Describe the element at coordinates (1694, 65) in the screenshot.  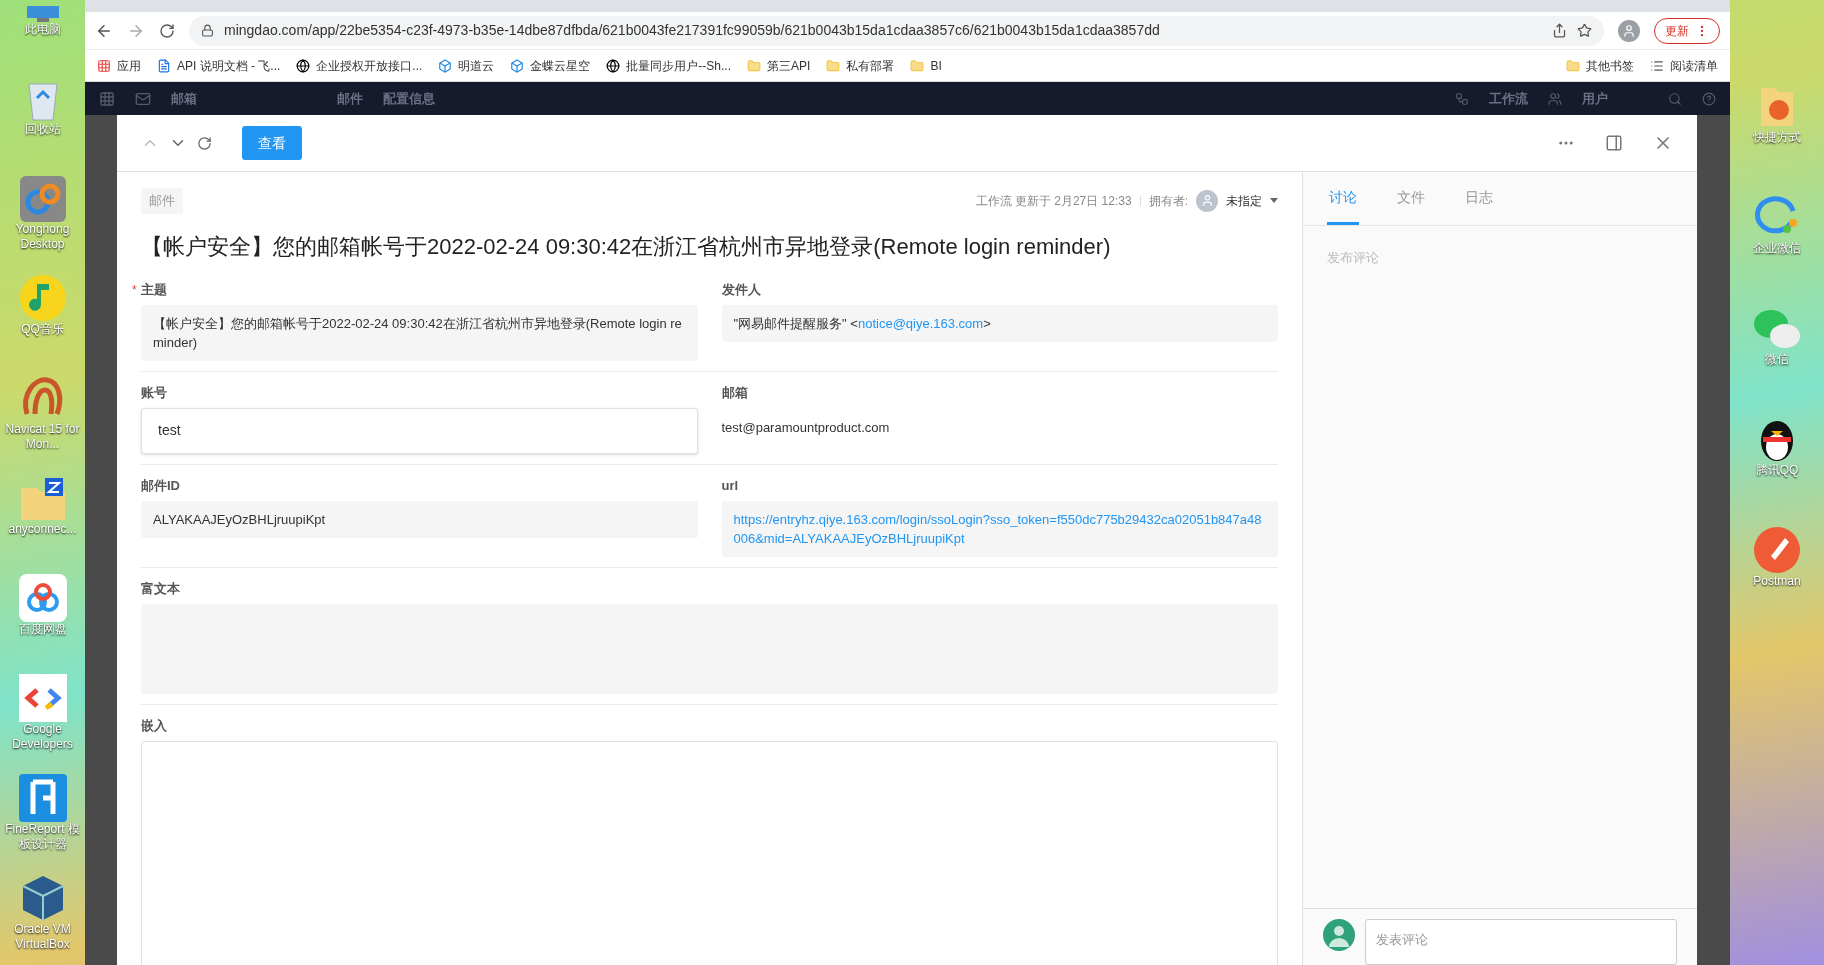
I see `bookmark-link: 阅读清单` at that location.